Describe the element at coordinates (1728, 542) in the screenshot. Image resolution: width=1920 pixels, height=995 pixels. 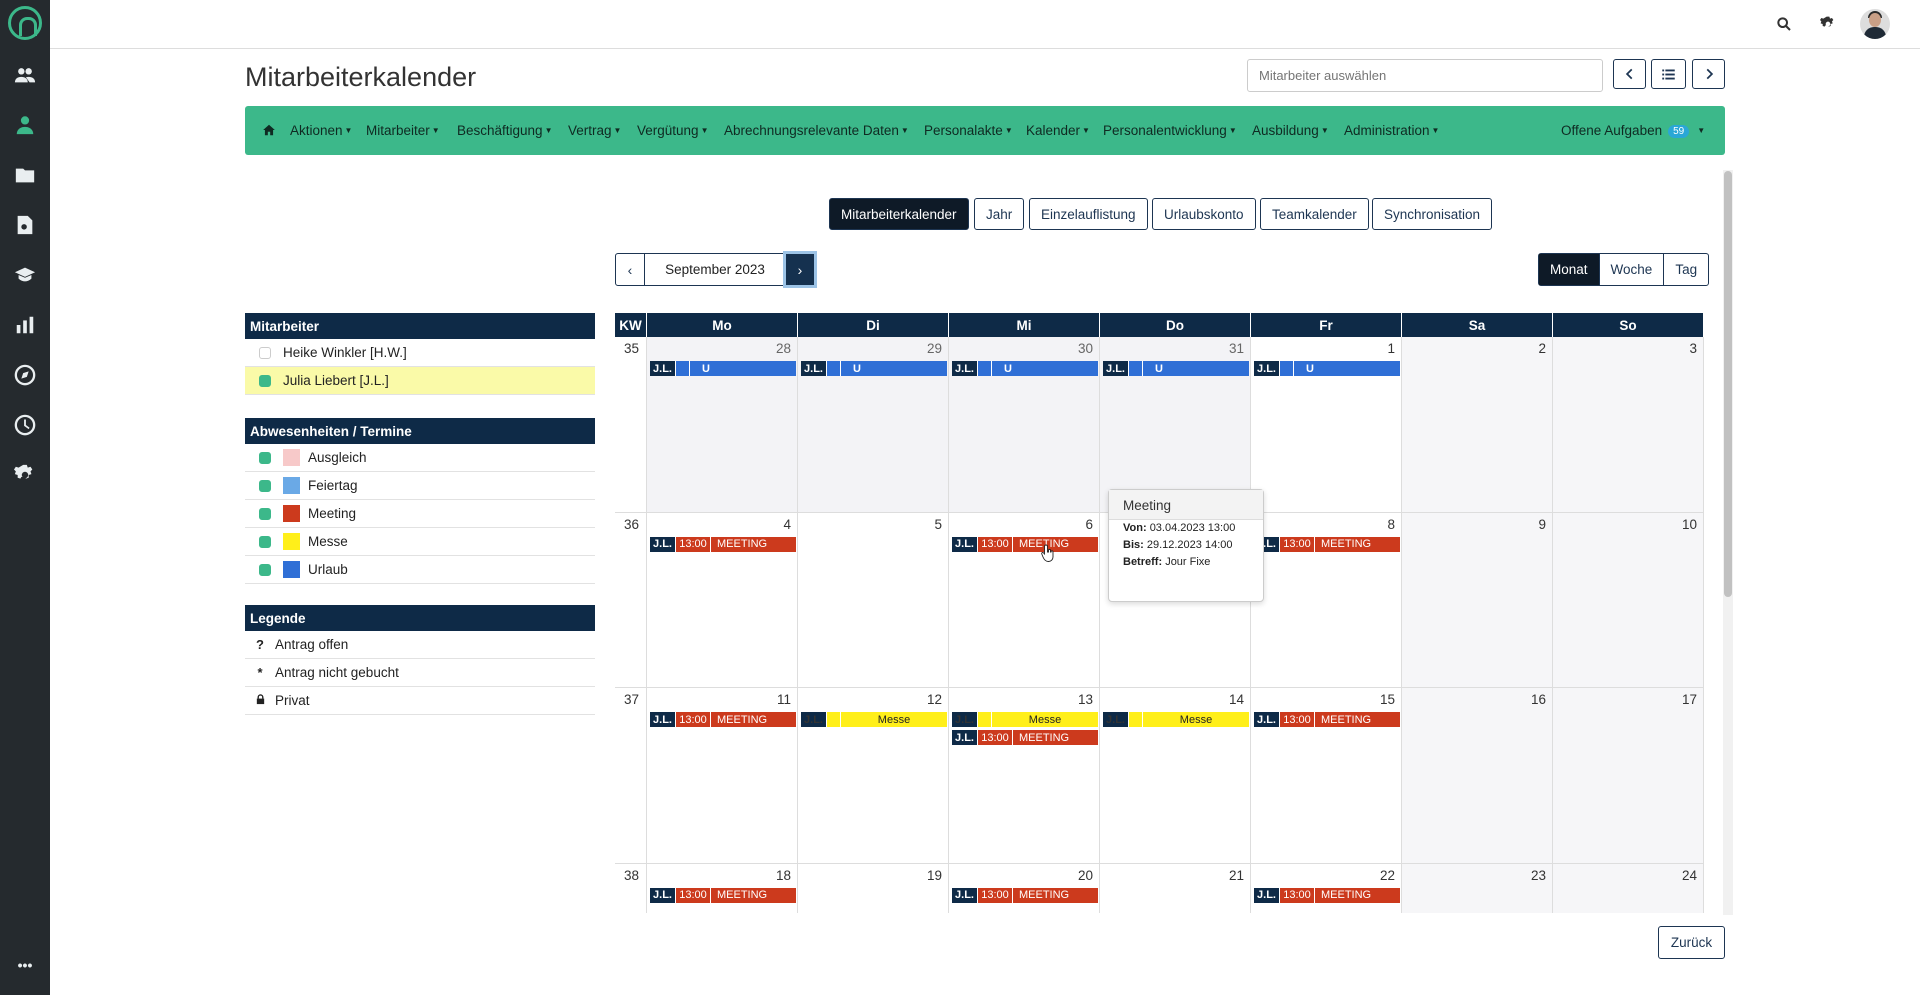
I see `page-scrollbar` at that location.